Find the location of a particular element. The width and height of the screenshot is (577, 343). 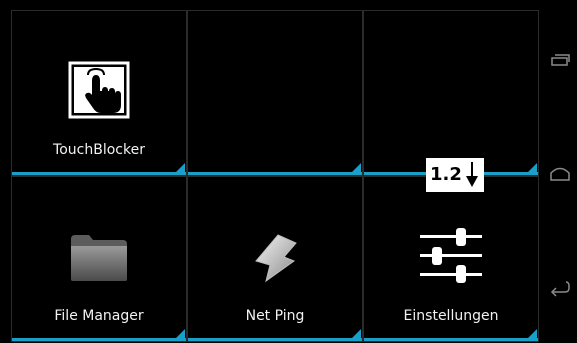

sliders-icon is located at coordinates (451, 257).